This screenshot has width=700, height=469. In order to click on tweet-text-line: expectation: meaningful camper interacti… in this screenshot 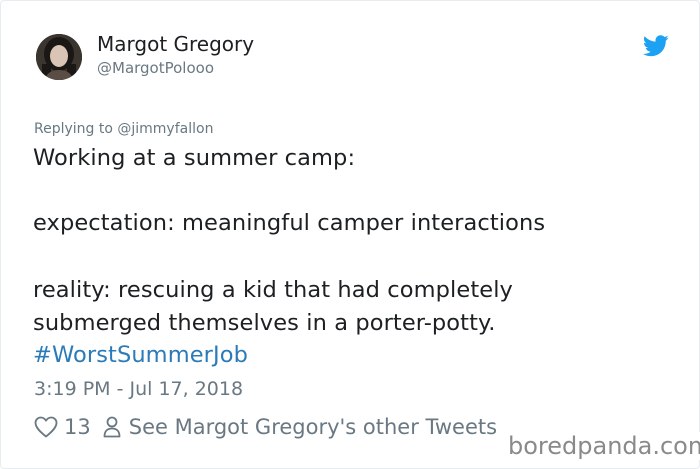, I will do `click(289, 223)`.